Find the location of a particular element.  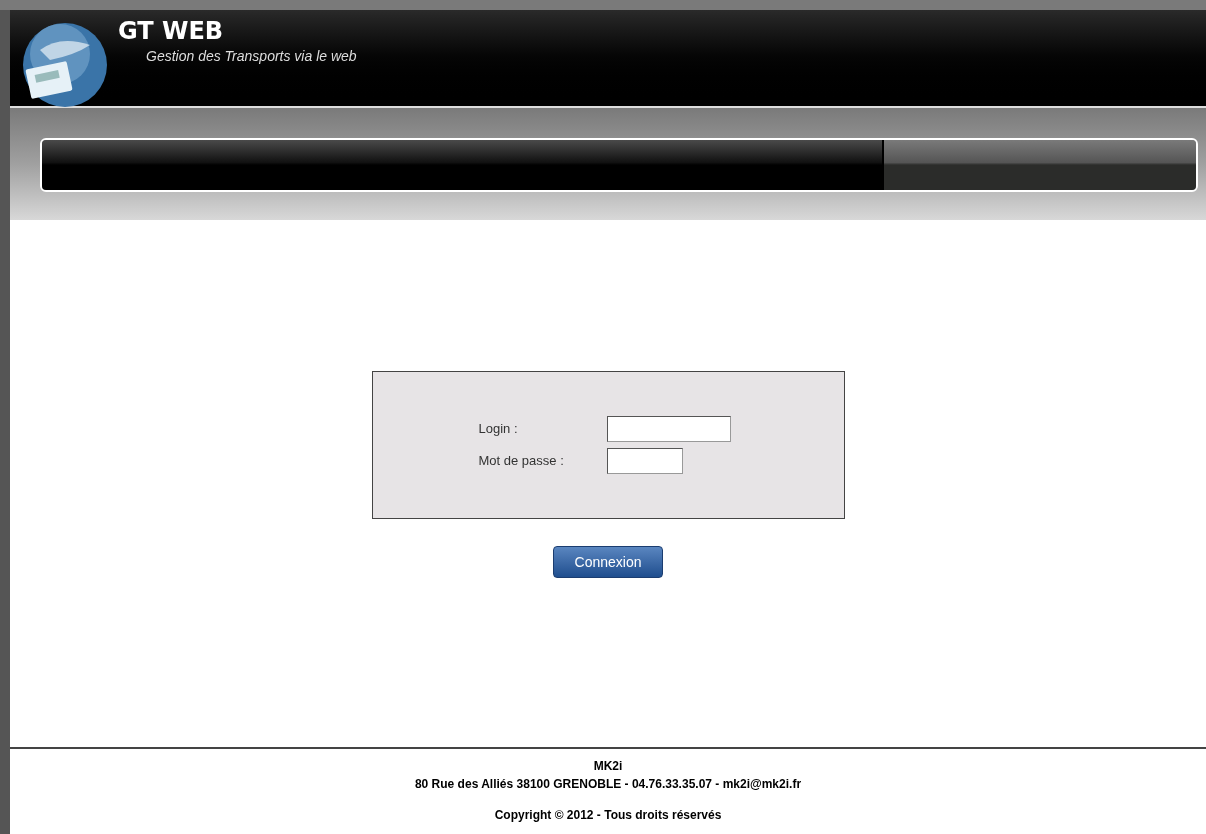

field-label: Mot de passe : is located at coordinates (521, 461).